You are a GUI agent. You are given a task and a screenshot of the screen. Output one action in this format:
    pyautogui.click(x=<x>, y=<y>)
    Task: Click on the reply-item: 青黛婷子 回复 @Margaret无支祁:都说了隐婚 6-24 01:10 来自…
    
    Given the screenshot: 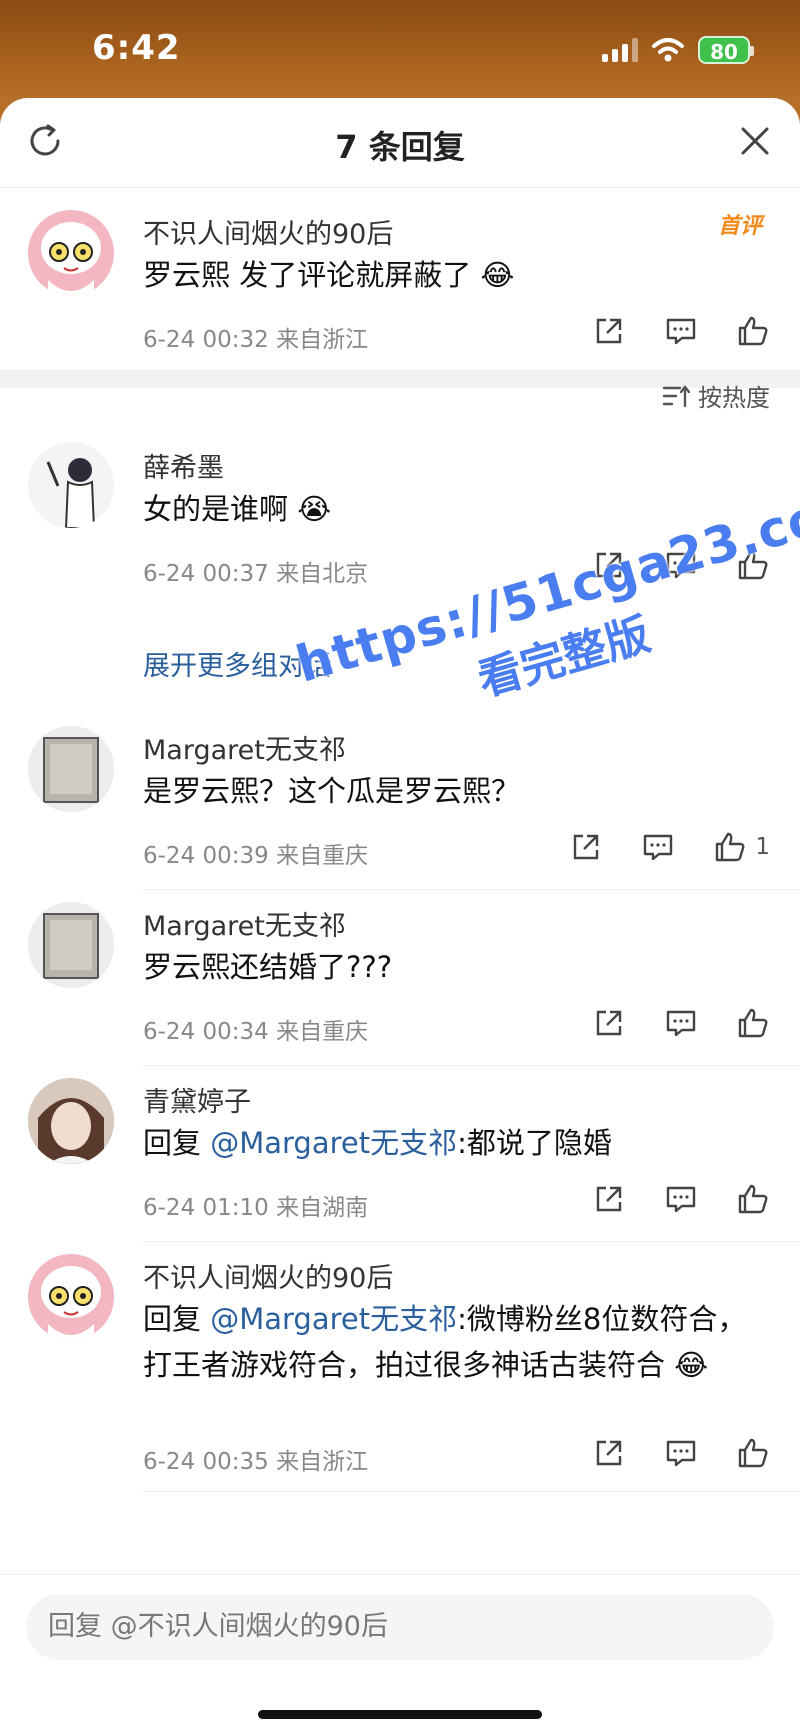 What is the action you would take?
    pyautogui.click(x=400, y=1154)
    